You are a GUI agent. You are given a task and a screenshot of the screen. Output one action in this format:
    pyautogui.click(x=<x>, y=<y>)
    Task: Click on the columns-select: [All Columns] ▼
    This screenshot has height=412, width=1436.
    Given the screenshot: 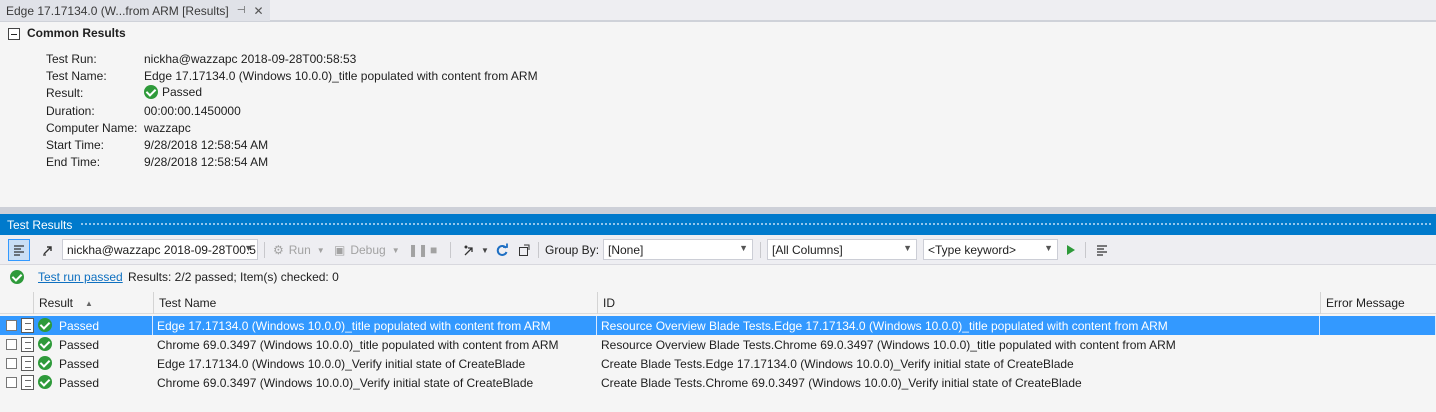 What is the action you would take?
    pyautogui.click(x=842, y=249)
    